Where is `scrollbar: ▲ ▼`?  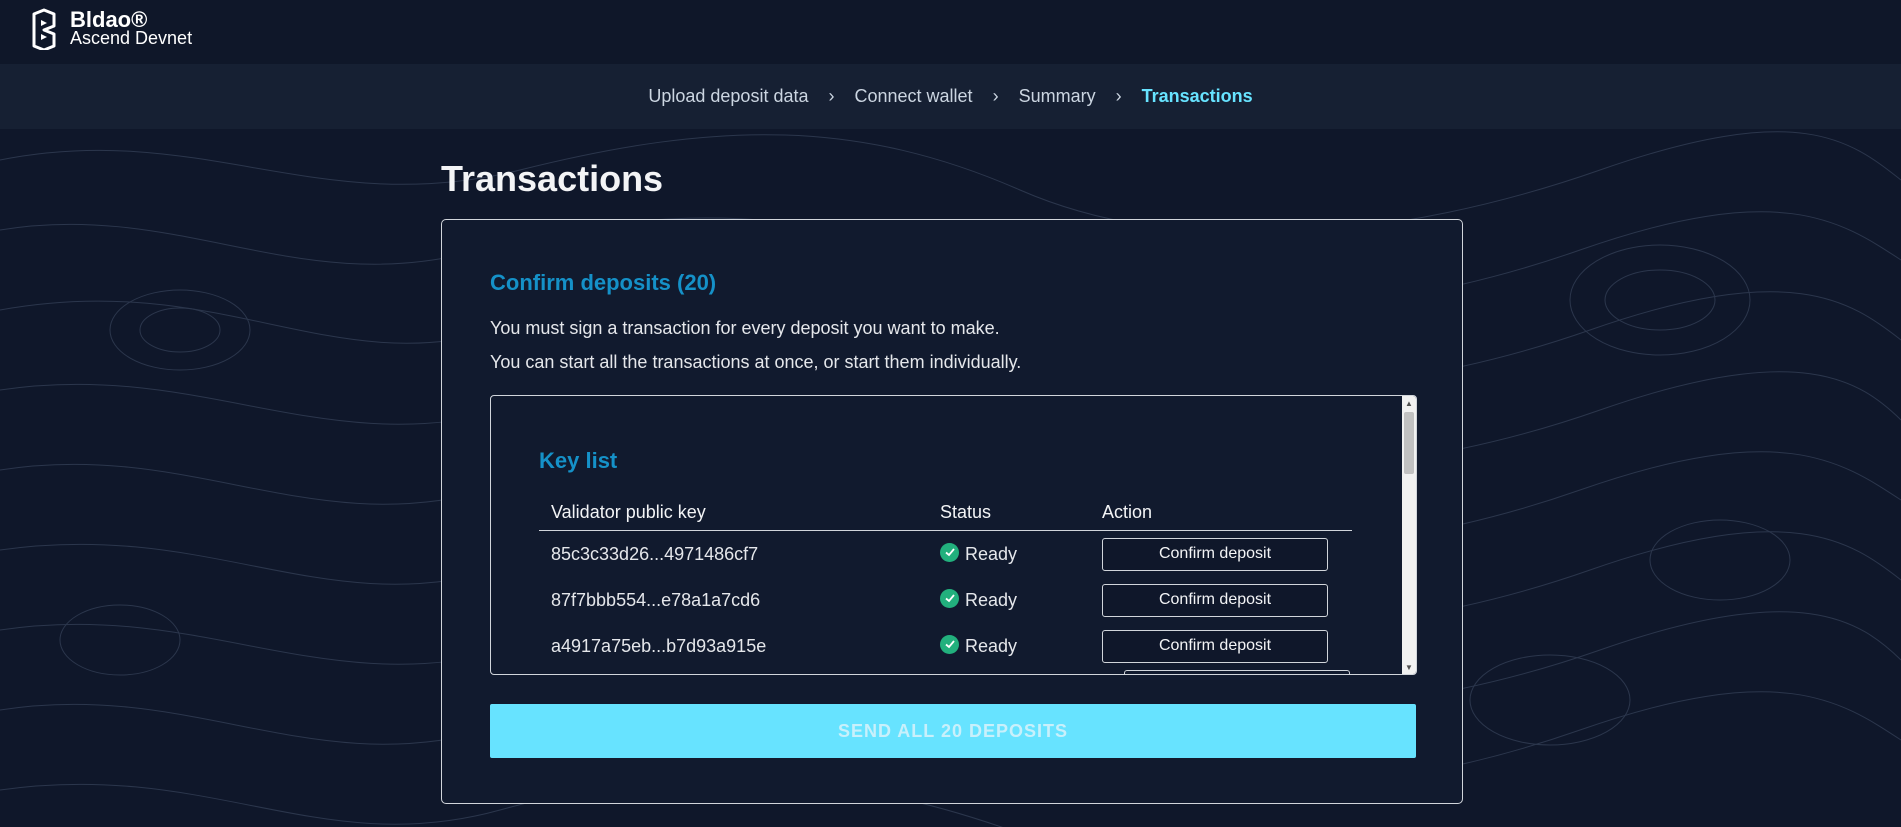
scrollbar: ▲ ▼ is located at coordinates (1409, 535).